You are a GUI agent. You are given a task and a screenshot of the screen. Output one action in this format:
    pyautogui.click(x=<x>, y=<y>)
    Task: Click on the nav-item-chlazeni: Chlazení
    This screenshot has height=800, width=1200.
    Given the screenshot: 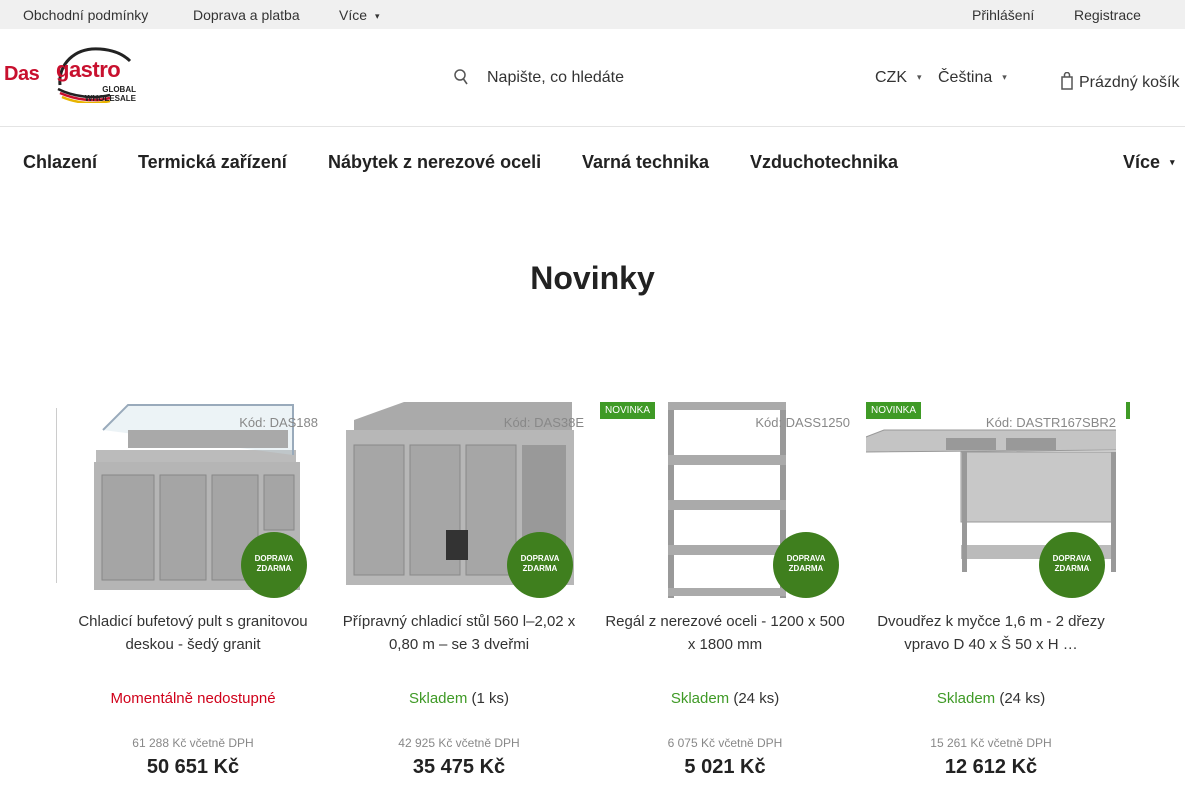 What is the action you would take?
    pyautogui.click(x=60, y=162)
    